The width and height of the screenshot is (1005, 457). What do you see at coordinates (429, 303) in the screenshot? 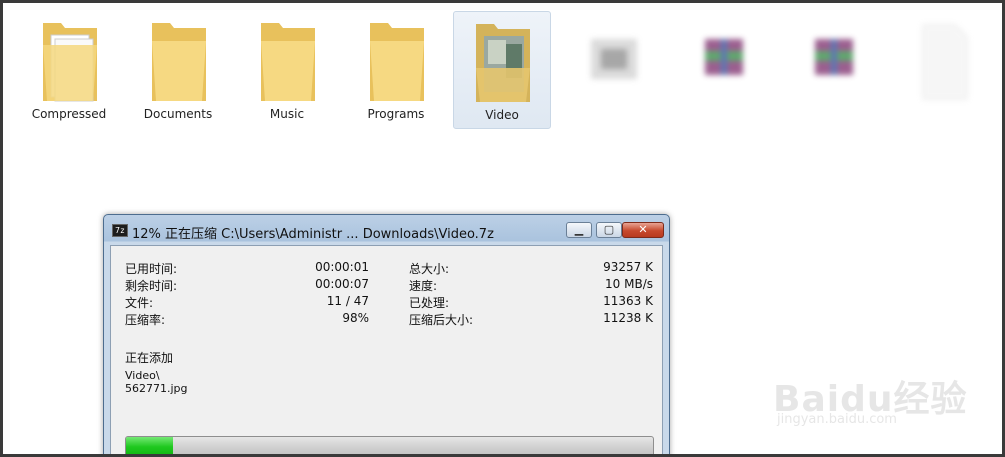
I see `processed-label: 已处理:` at bounding box center [429, 303].